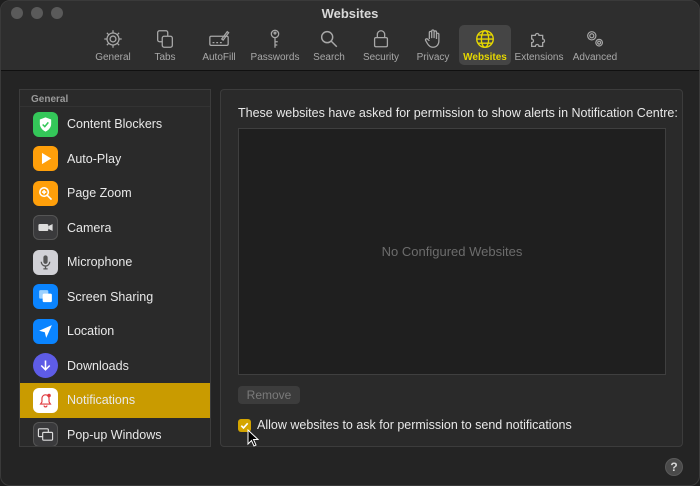 The height and width of the screenshot is (486, 700). I want to click on help-button: ?, so click(674, 467).